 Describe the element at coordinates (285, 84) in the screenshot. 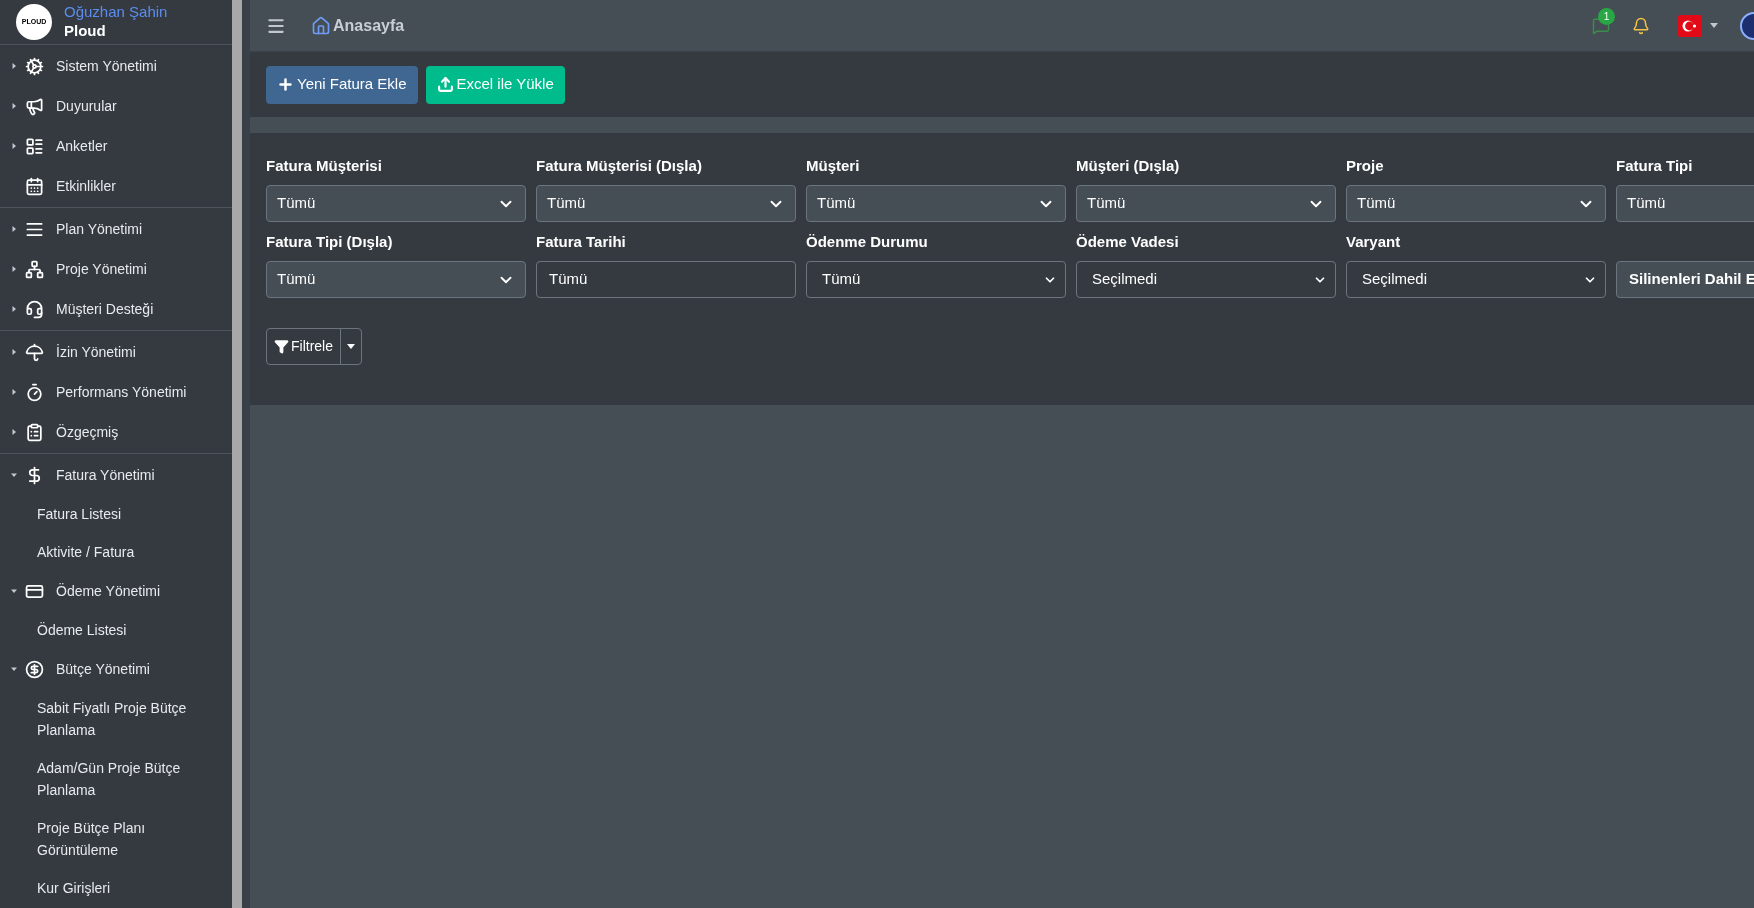

I see `plus-icon` at that location.